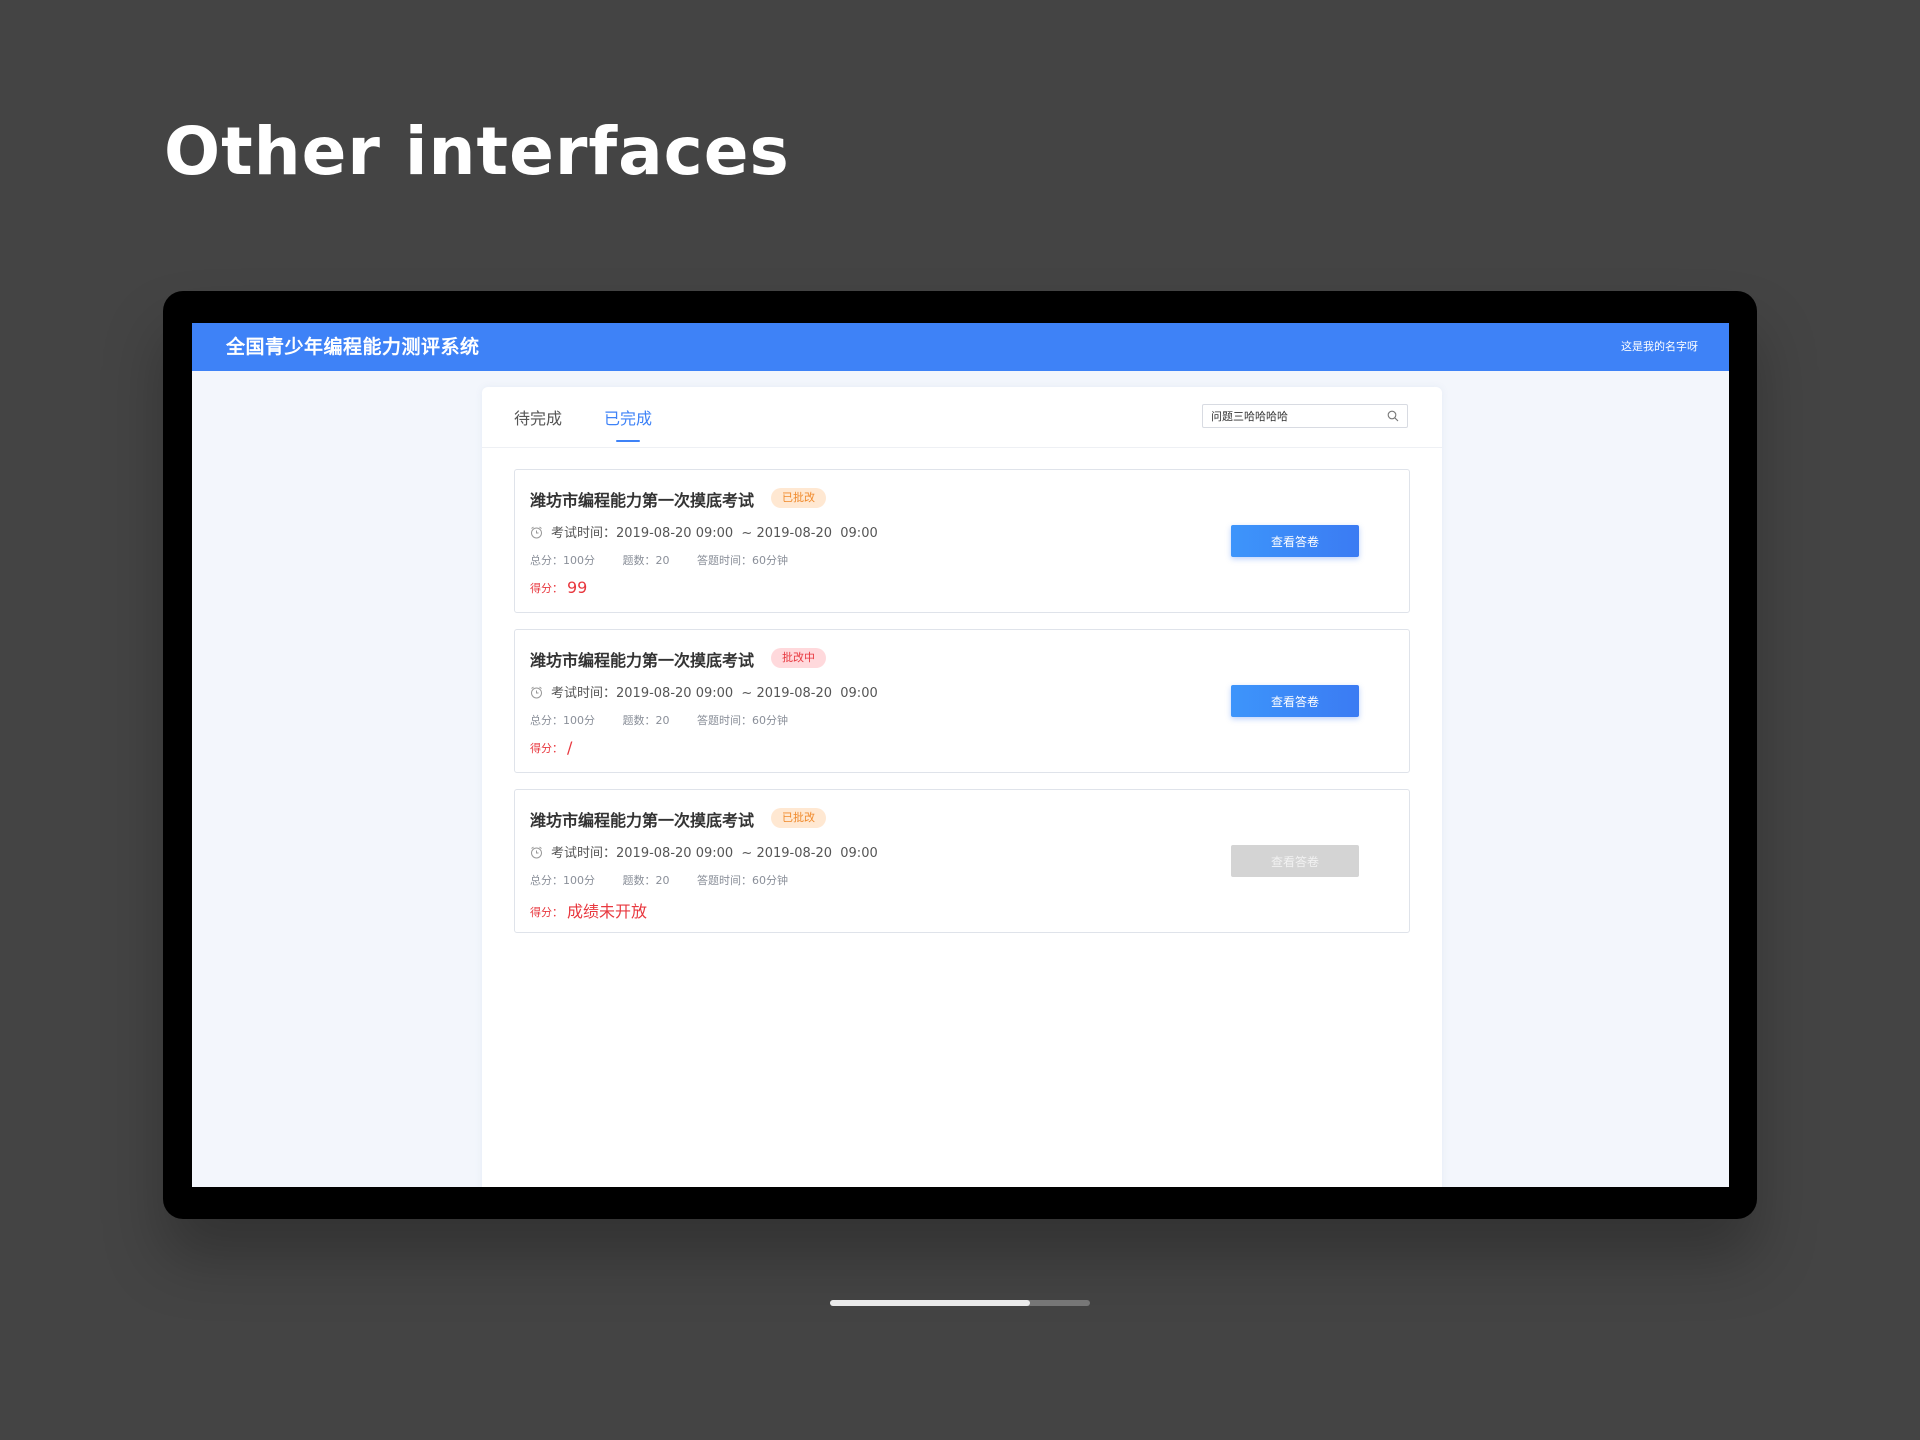 Image resolution: width=1920 pixels, height=1440 pixels. Describe the element at coordinates (1659, 347) in the screenshot. I see `user-name: 这是我的名字呀` at that location.